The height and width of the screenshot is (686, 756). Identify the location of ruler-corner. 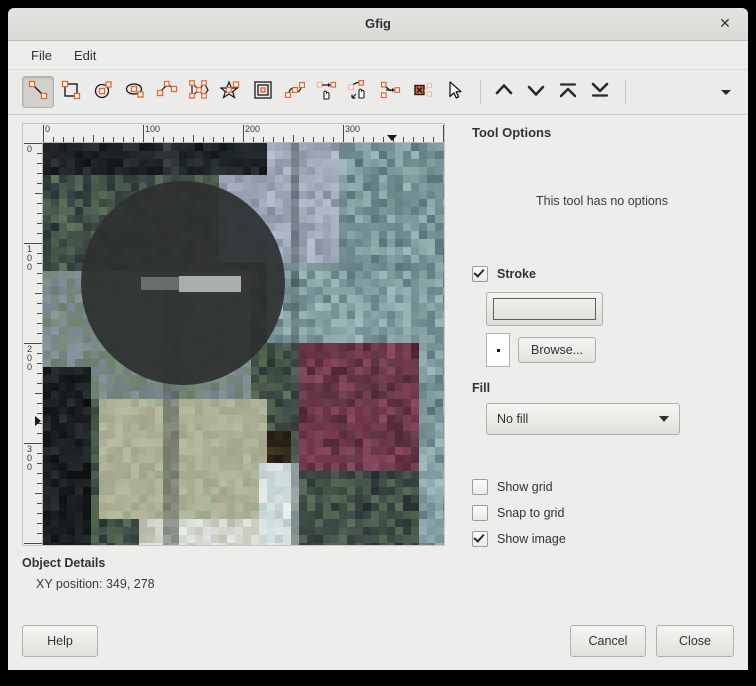
(33, 133).